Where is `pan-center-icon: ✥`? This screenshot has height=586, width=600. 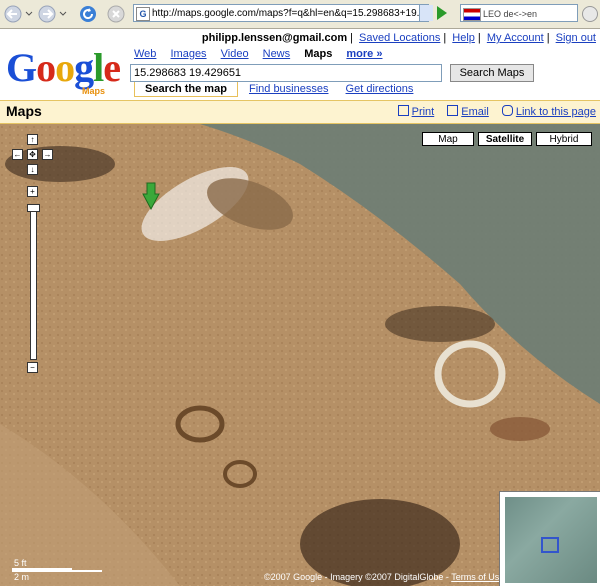 pan-center-icon: ✥ is located at coordinates (32, 154).